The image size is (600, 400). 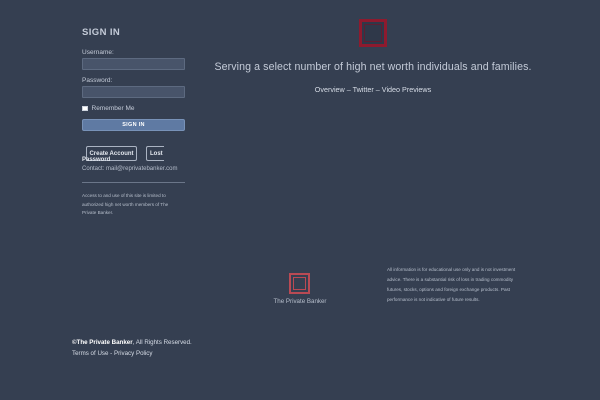 I want to click on password-label: Password:, so click(x=97, y=80).